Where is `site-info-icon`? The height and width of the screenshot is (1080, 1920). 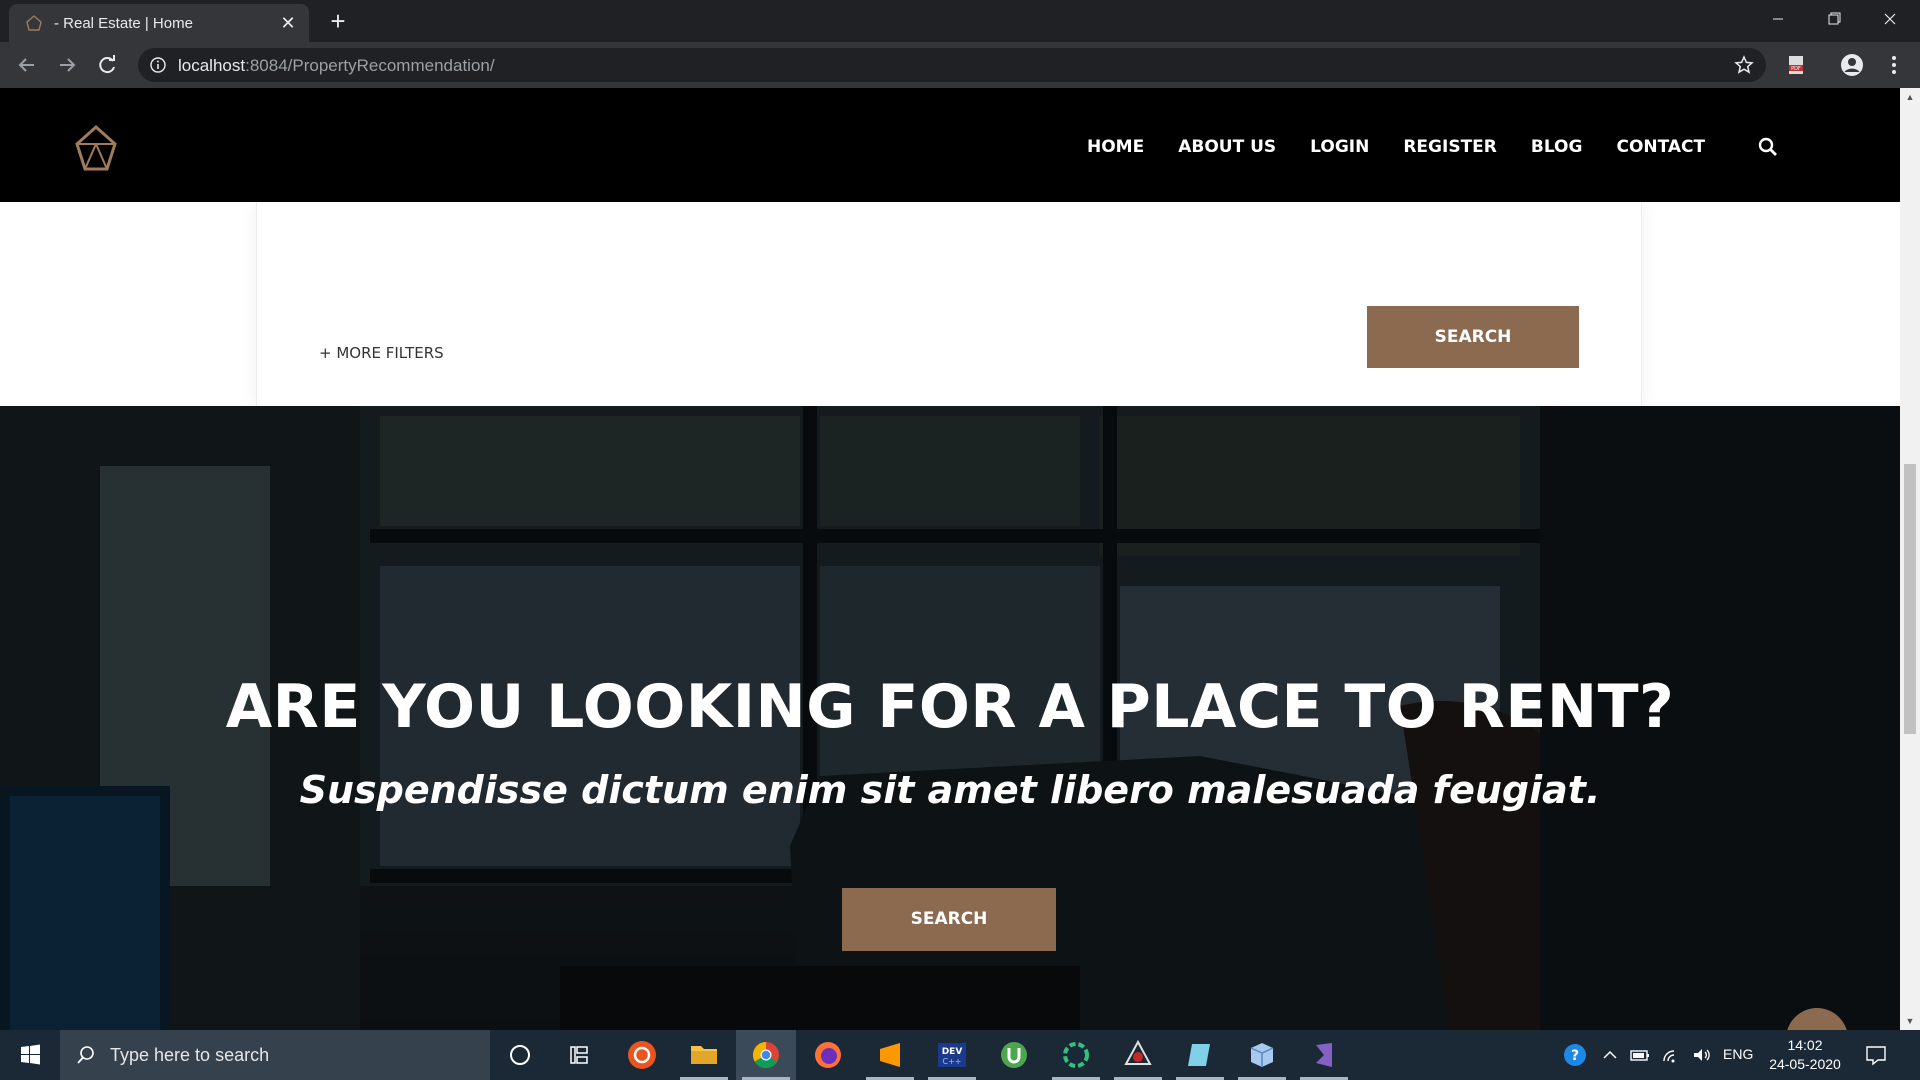 site-info-icon is located at coordinates (158, 65).